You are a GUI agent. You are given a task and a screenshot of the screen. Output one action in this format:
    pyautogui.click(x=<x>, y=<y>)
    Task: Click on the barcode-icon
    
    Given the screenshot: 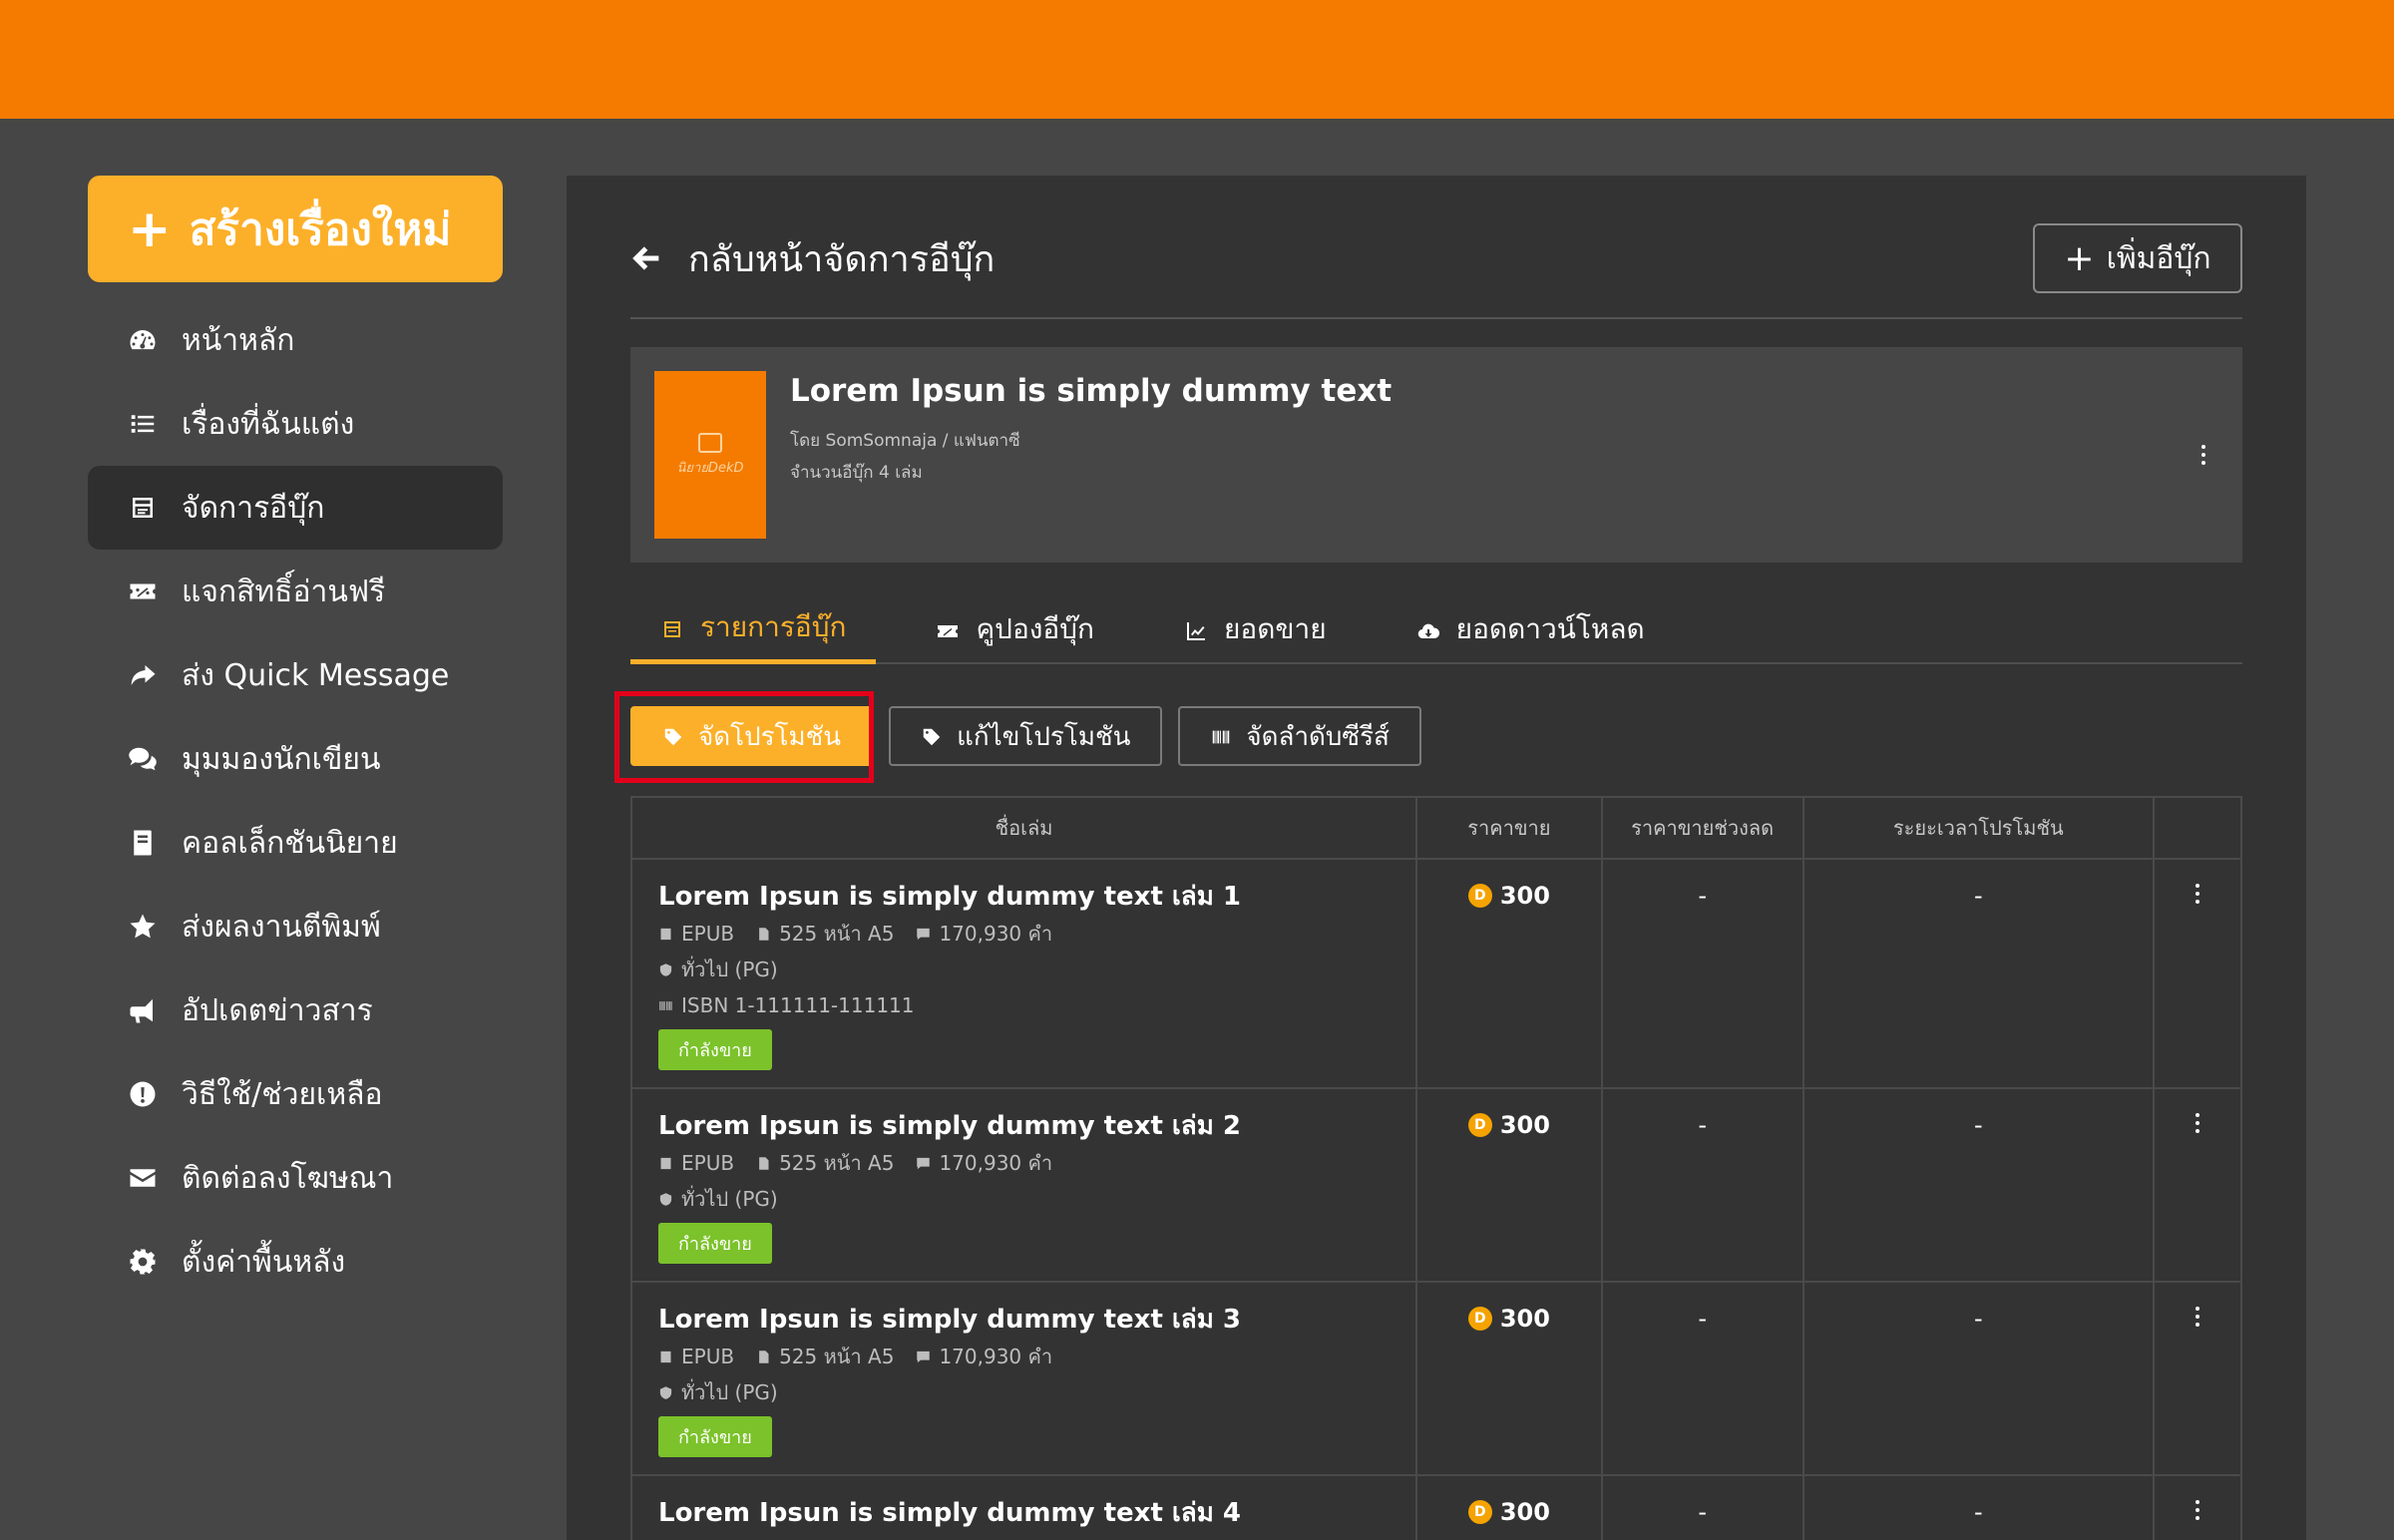 What is the action you would take?
    pyautogui.click(x=665, y=1005)
    